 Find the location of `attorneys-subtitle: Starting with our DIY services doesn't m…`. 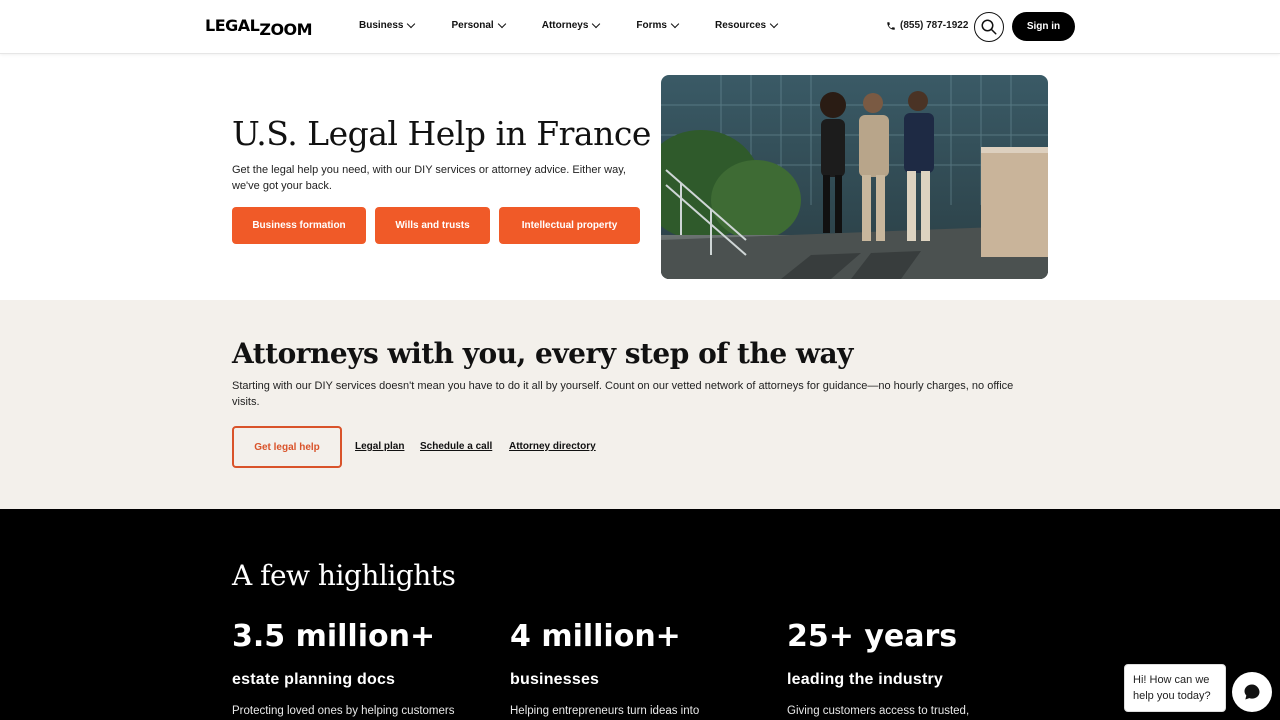

attorneys-subtitle: Starting with our DIY services doesn't m… is located at coordinates (623, 394).